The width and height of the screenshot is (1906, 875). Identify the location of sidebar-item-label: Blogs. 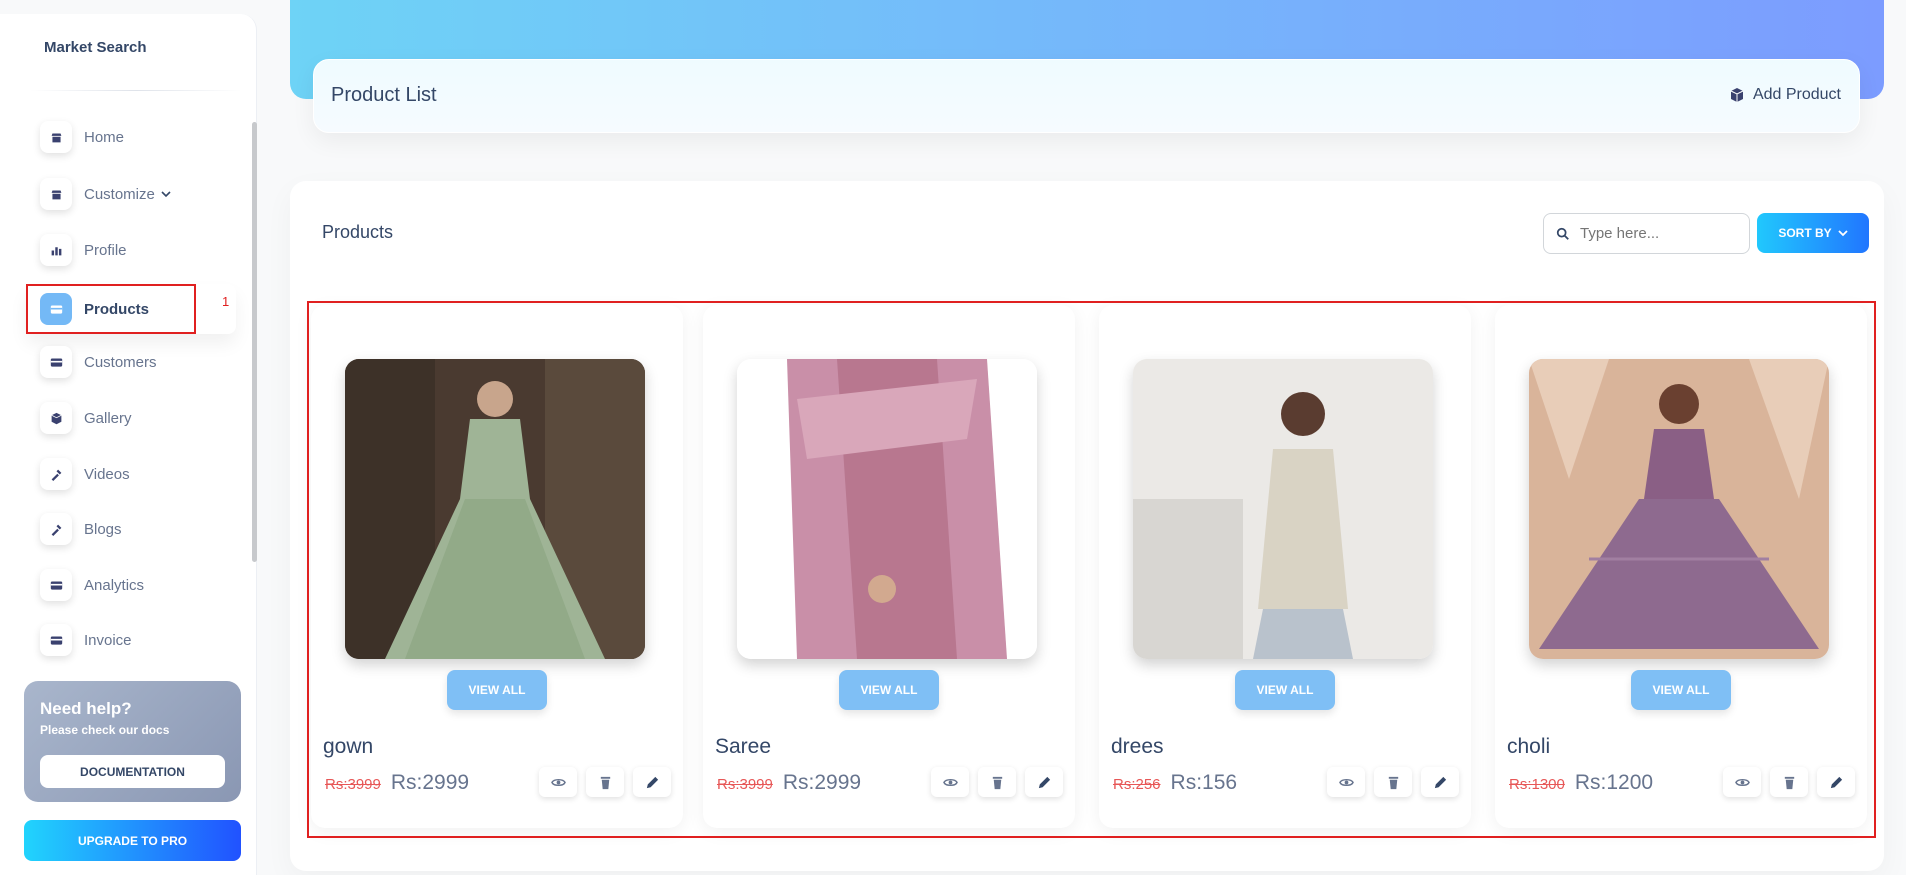
(103, 529).